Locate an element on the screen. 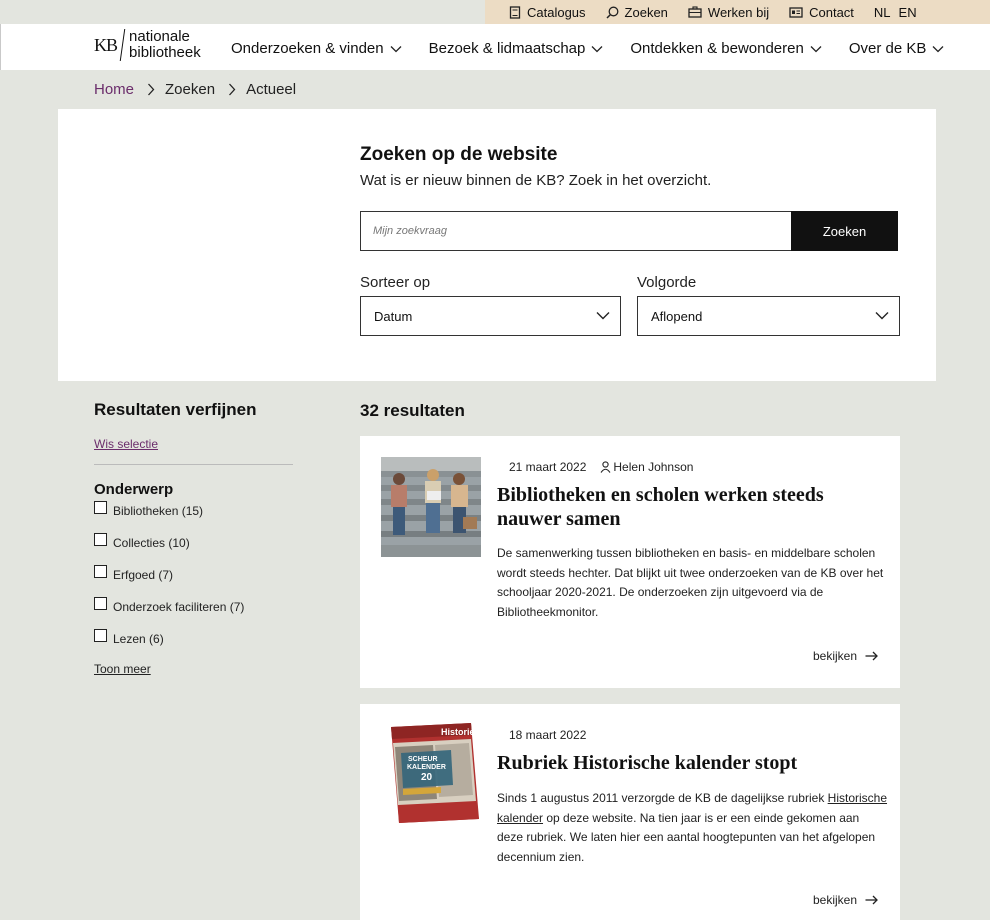 This screenshot has width=990, height=920. page-title: Zoeken op de website is located at coordinates (459, 154).